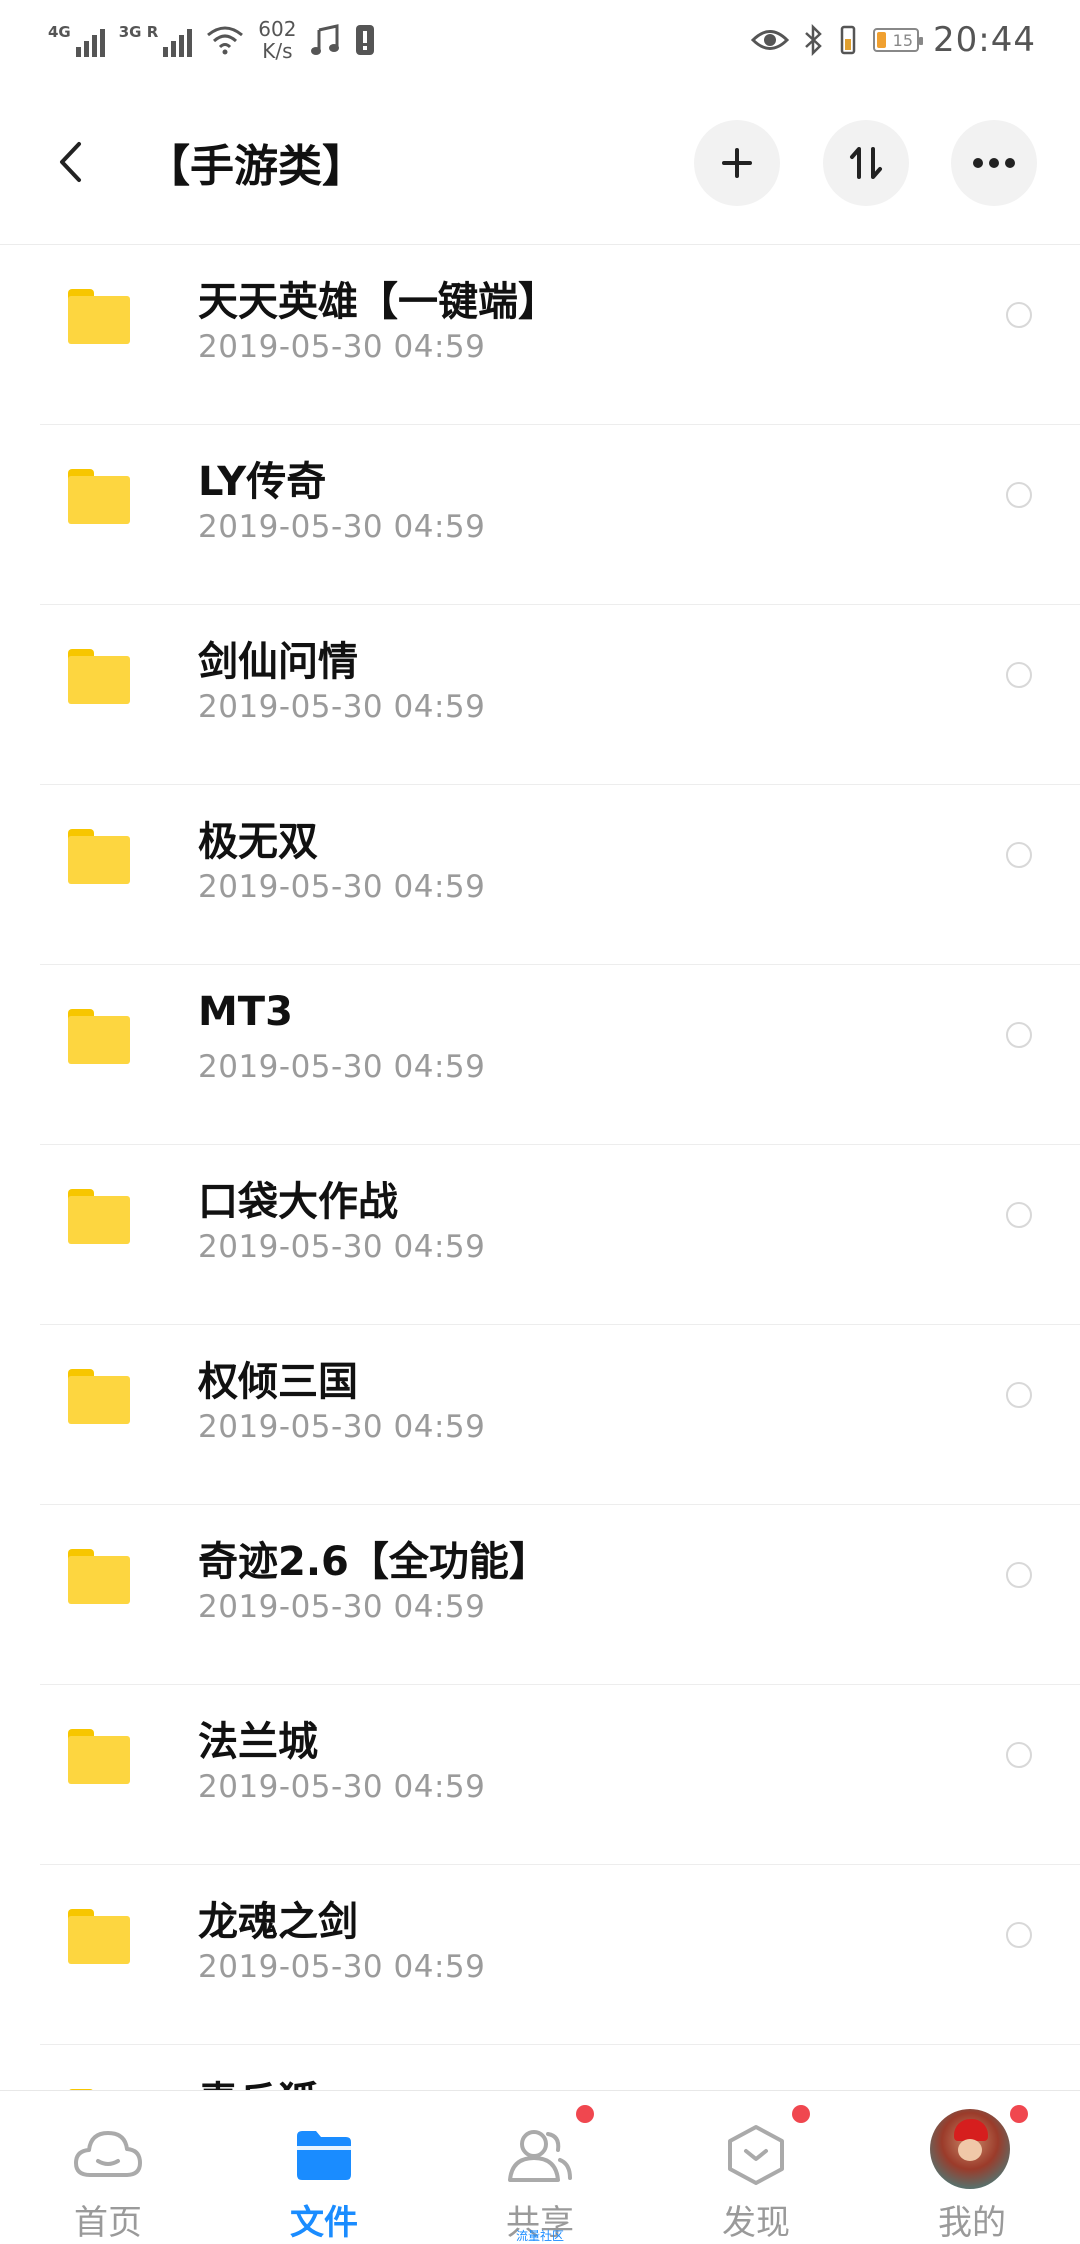 This screenshot has height=2244, width=1080. What do you see at coordinates (278, 662) in the screenshot?
I see `file-name: 剑仙问情` at bounding box center [278, 662].